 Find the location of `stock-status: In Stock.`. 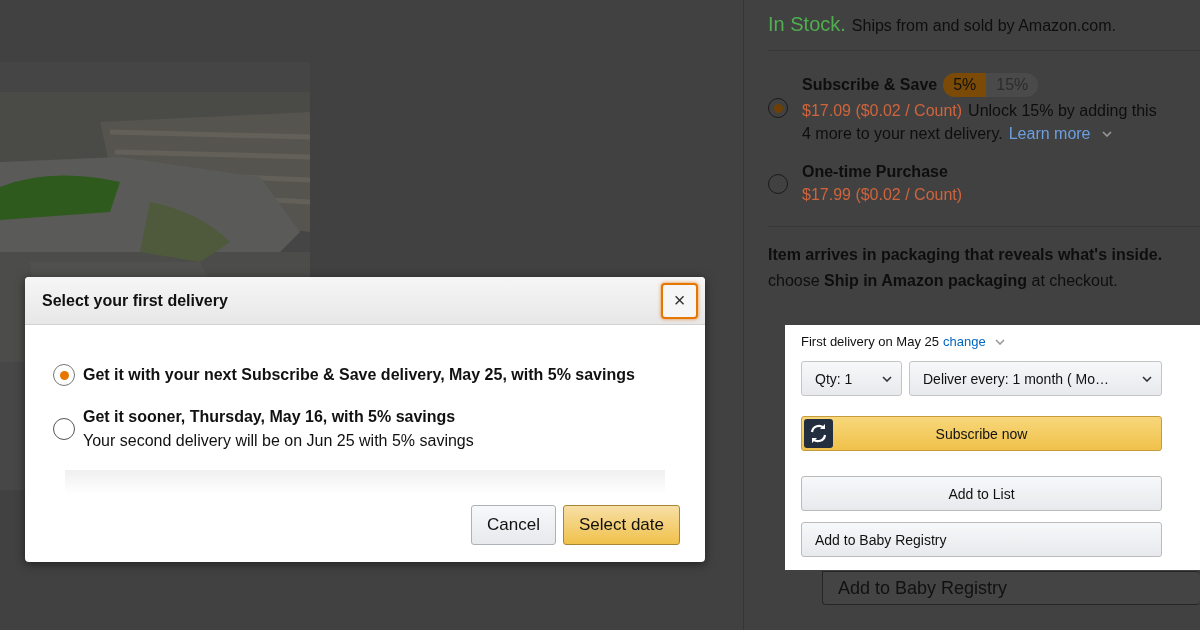

stock-status: In Stock. is located at coordinates (807, 24).